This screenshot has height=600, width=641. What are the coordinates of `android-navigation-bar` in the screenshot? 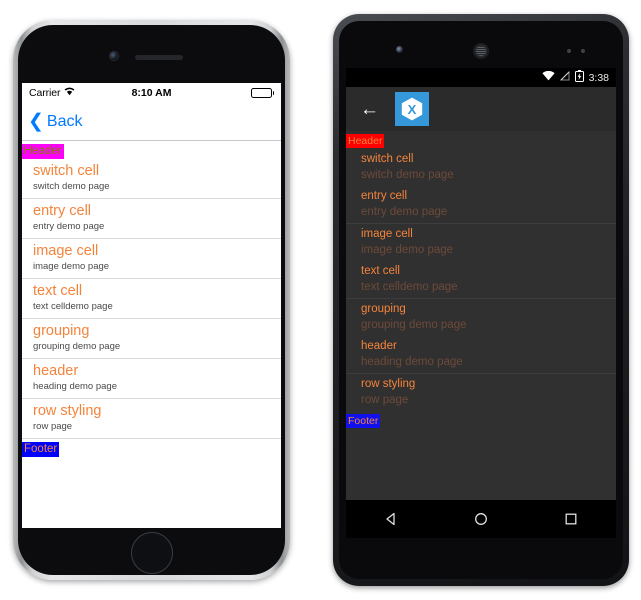 It's located at (481, 519).